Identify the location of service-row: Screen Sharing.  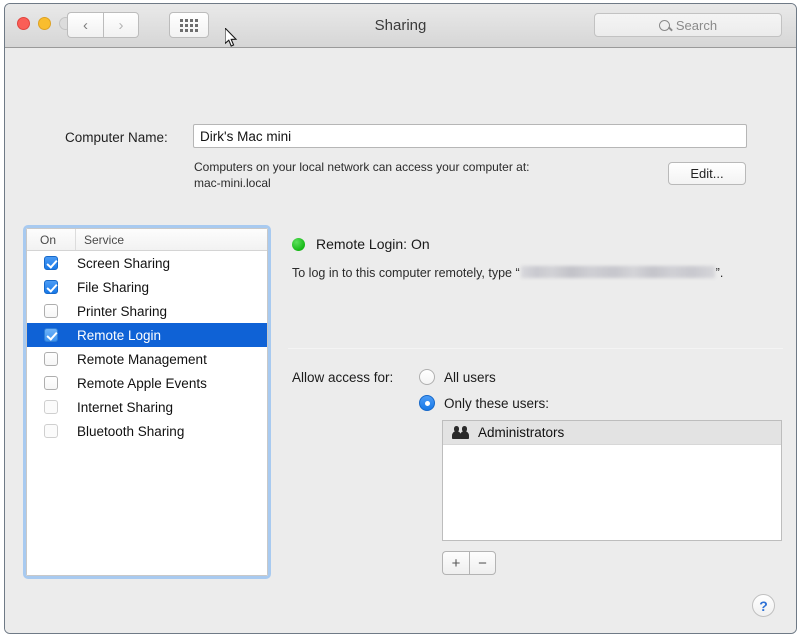
(147, 263).